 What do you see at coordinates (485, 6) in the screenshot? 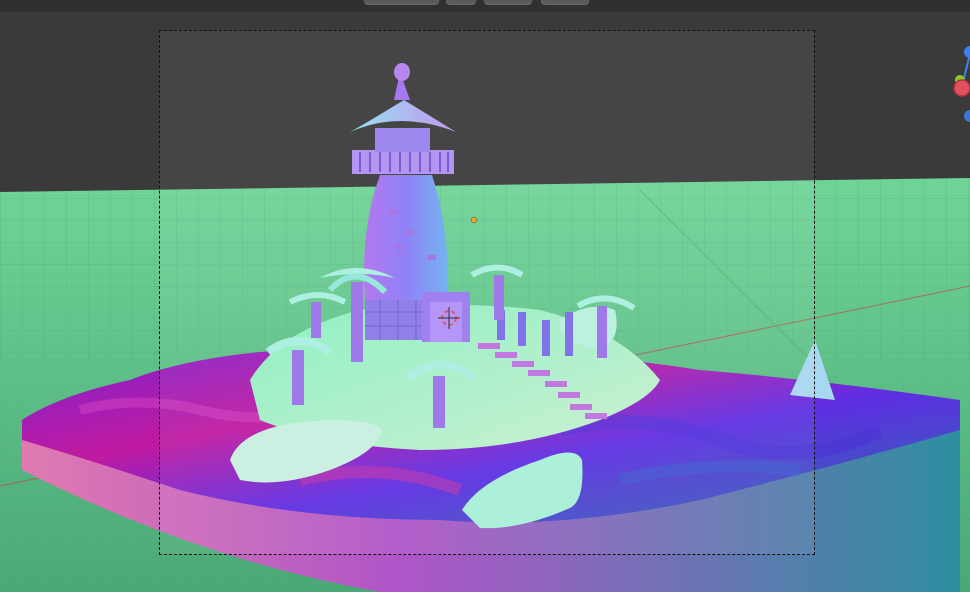
I see `viewport-header` at bounding box center [485, 6].